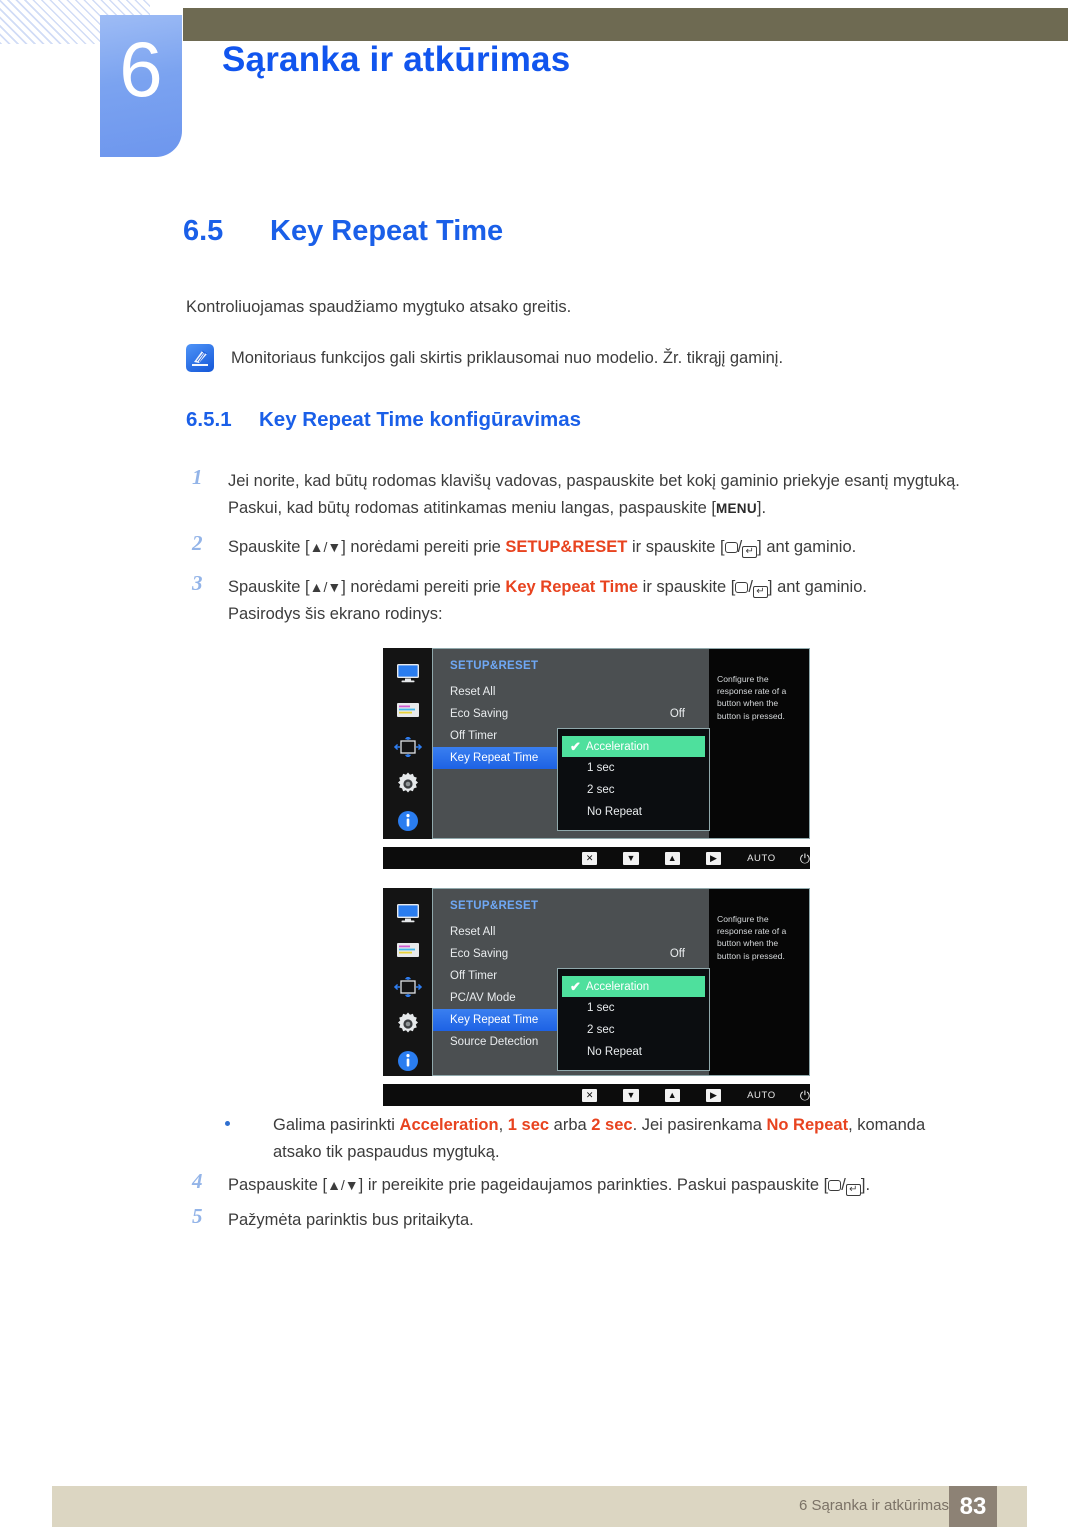 This screenshot has height=1527, width=1080. What do you see at coordinates (423, 547) in the screenshot?
I see `step-2-mid: ] norėdami pereiti prie` at bounding box center [423, 547].